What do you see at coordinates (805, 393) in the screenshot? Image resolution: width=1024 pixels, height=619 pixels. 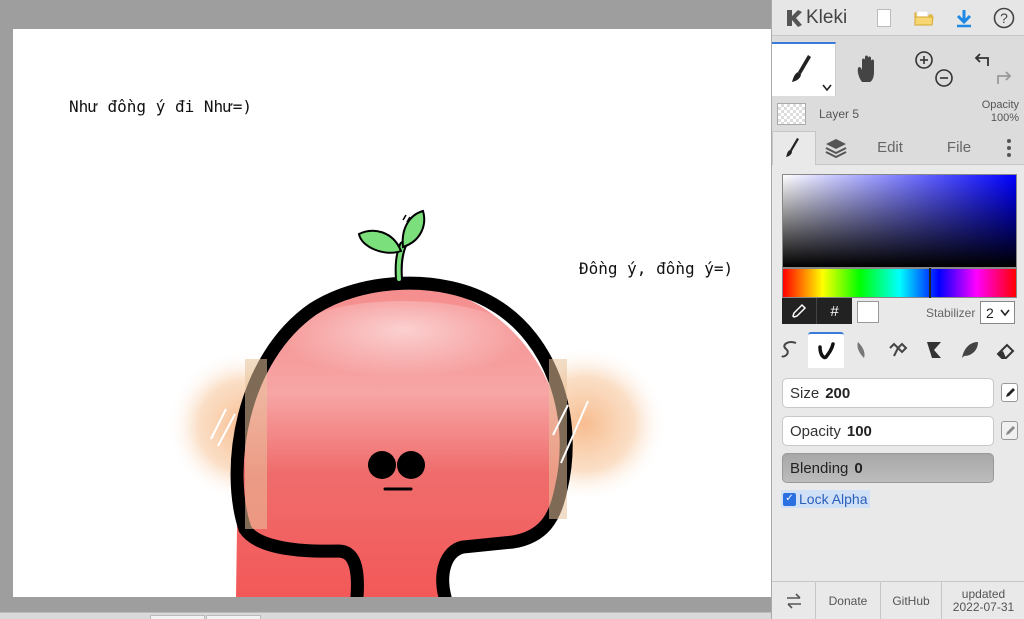 I see `size-label: Size` at bounding box center [805, 393].